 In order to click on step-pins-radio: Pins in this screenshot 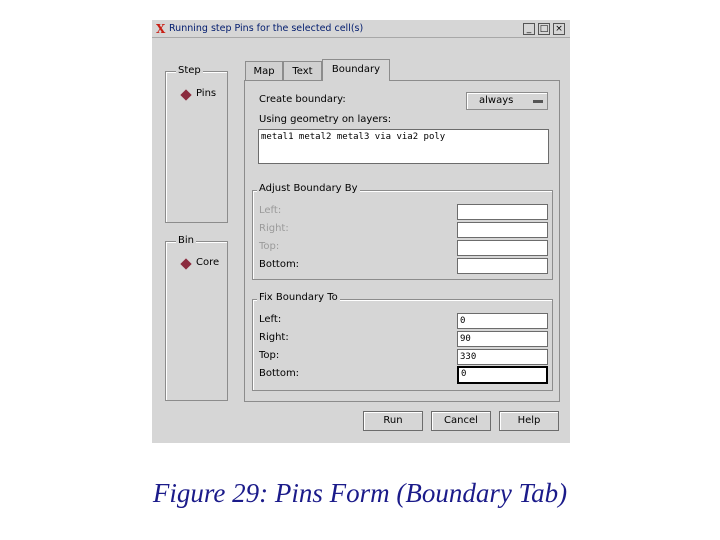, I will do `click(205, 95)`.